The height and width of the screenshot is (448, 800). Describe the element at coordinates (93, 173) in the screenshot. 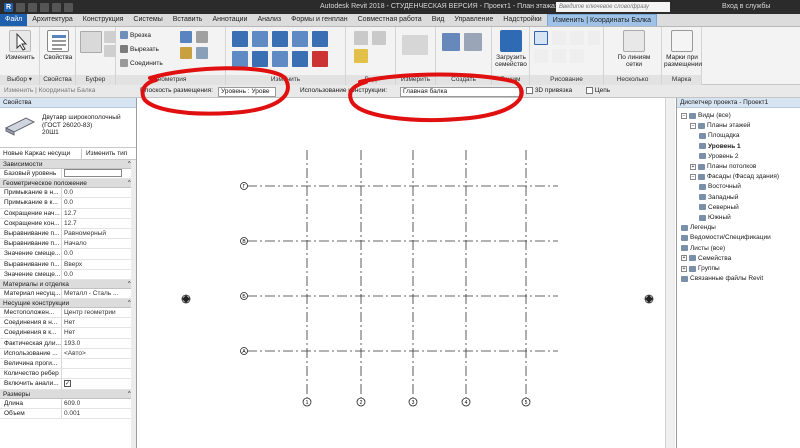

I see `base-level-input` at that location.